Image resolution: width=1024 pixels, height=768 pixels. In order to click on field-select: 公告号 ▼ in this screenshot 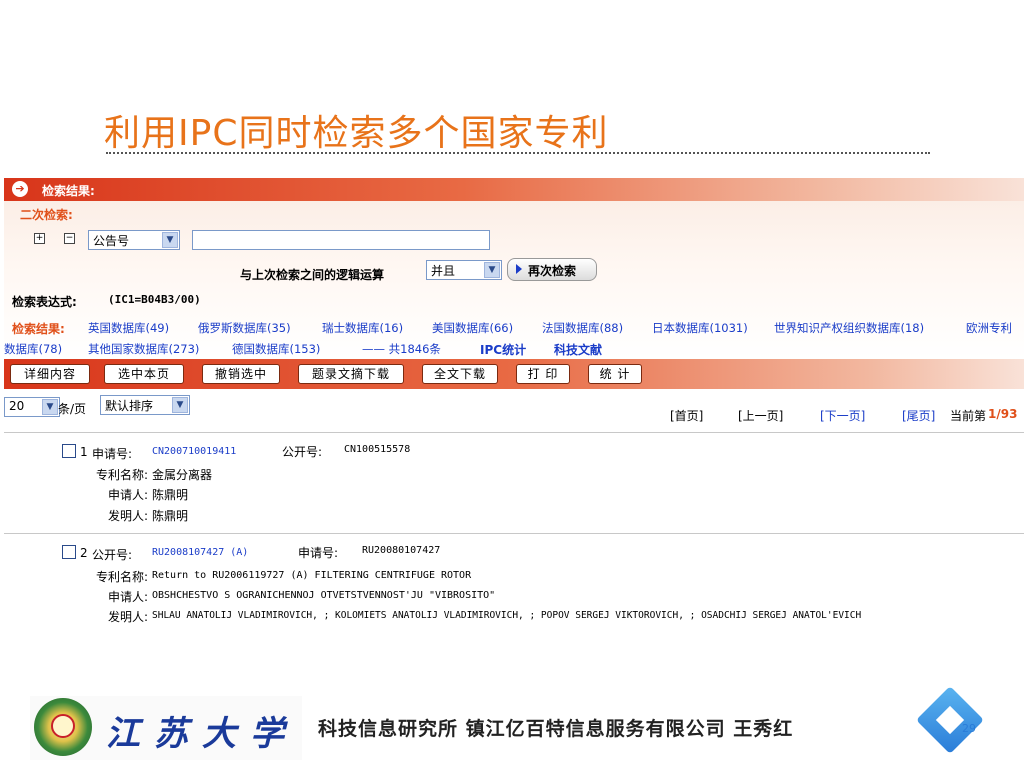, I will do `click(134, 240)`.